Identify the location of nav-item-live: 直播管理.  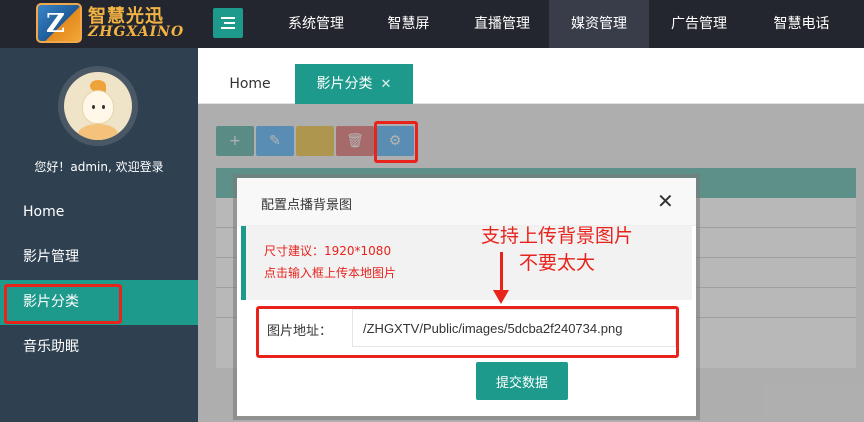
(502, 24).